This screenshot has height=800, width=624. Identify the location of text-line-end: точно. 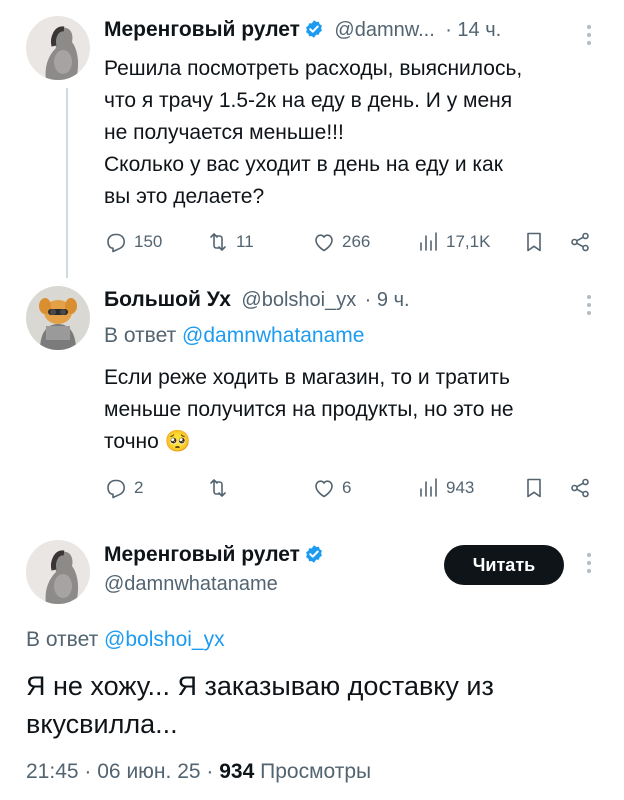
(131, 441).